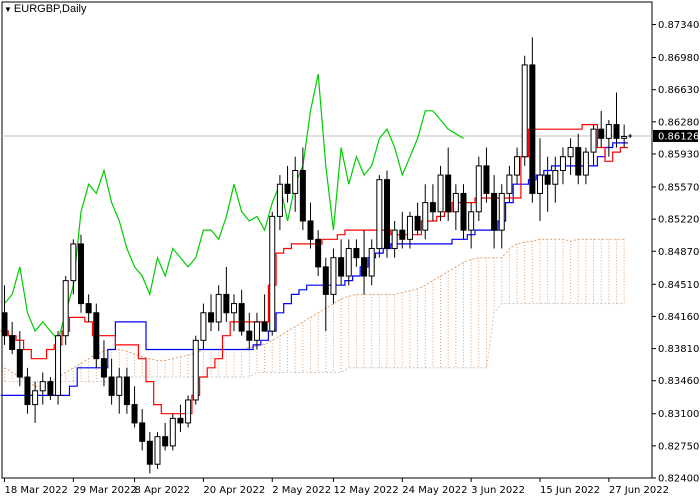 The width and height of the screenshot is (700, 500). Describe the element at coordinates (678, 446) in the screenshot. I see `y-tick-label: 0.82750` at that location.